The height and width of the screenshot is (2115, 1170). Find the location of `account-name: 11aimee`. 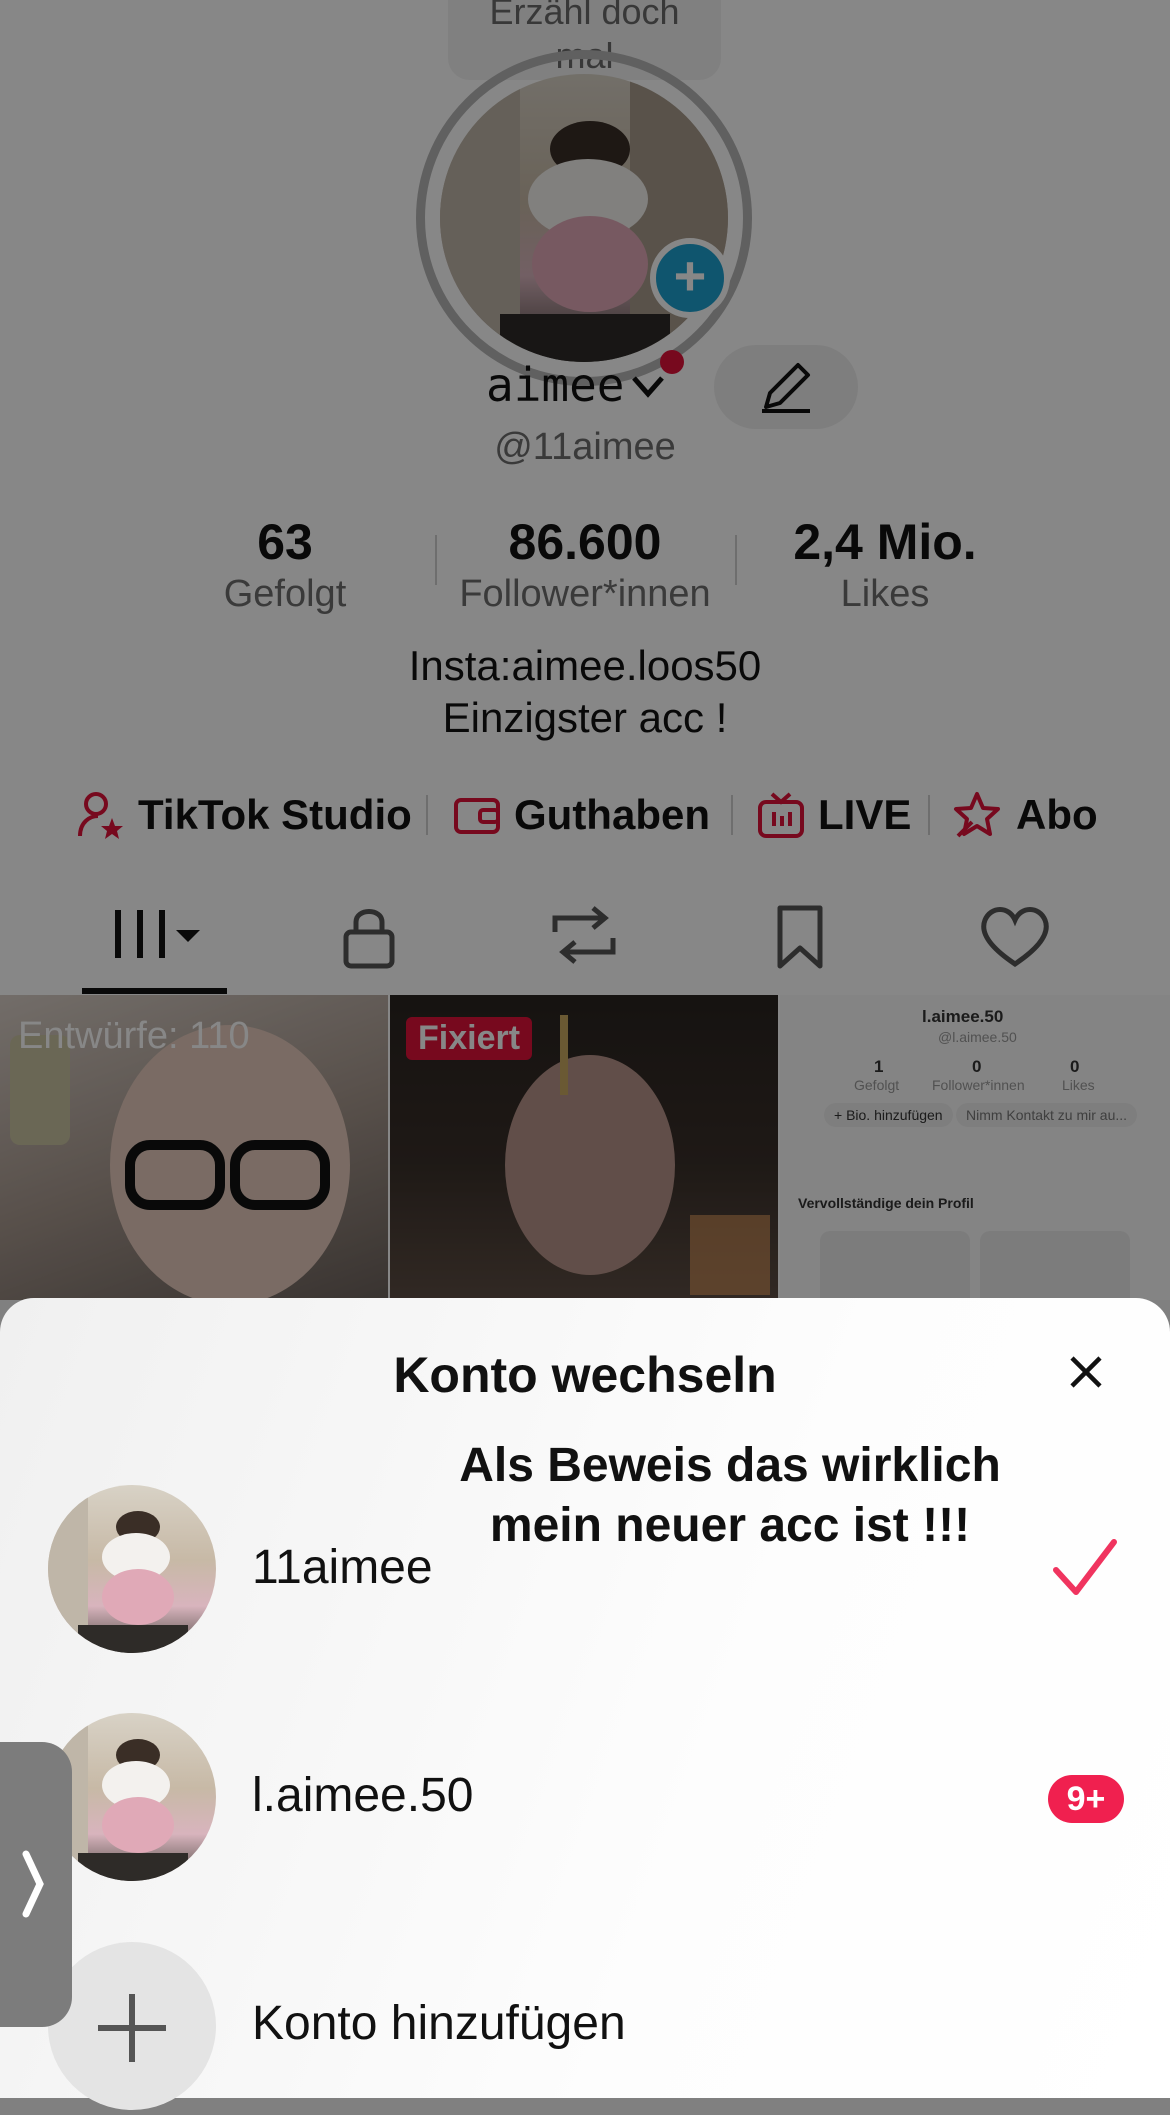

account-name: 11aimee is located at coordinates (342, 1567).